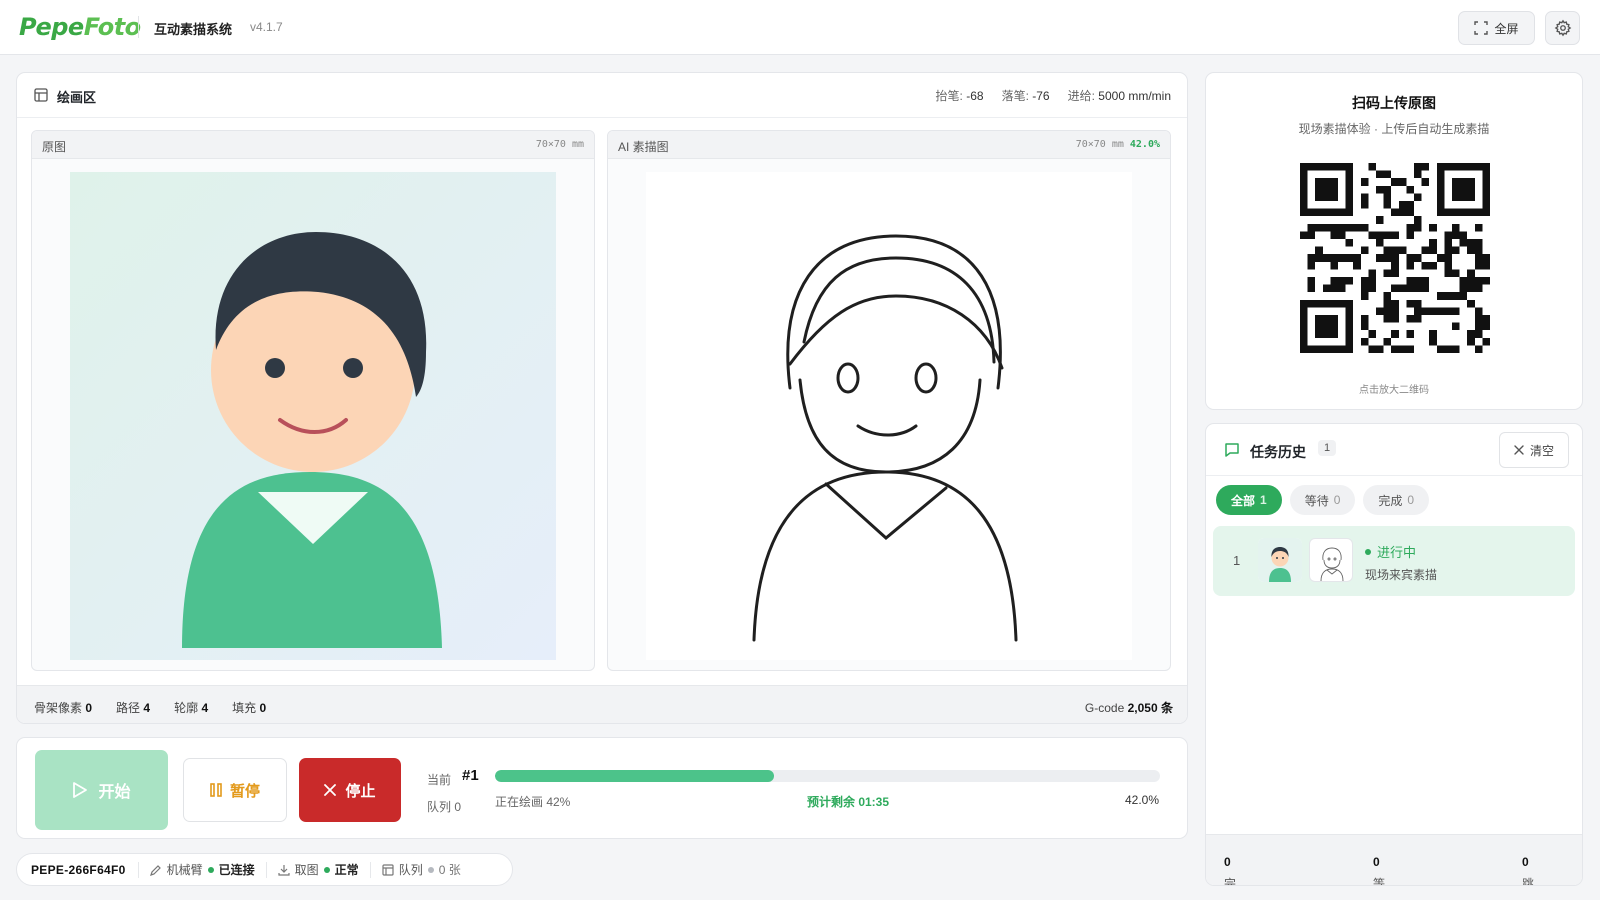  I want to click on gear-icon, so click(1562, 28).